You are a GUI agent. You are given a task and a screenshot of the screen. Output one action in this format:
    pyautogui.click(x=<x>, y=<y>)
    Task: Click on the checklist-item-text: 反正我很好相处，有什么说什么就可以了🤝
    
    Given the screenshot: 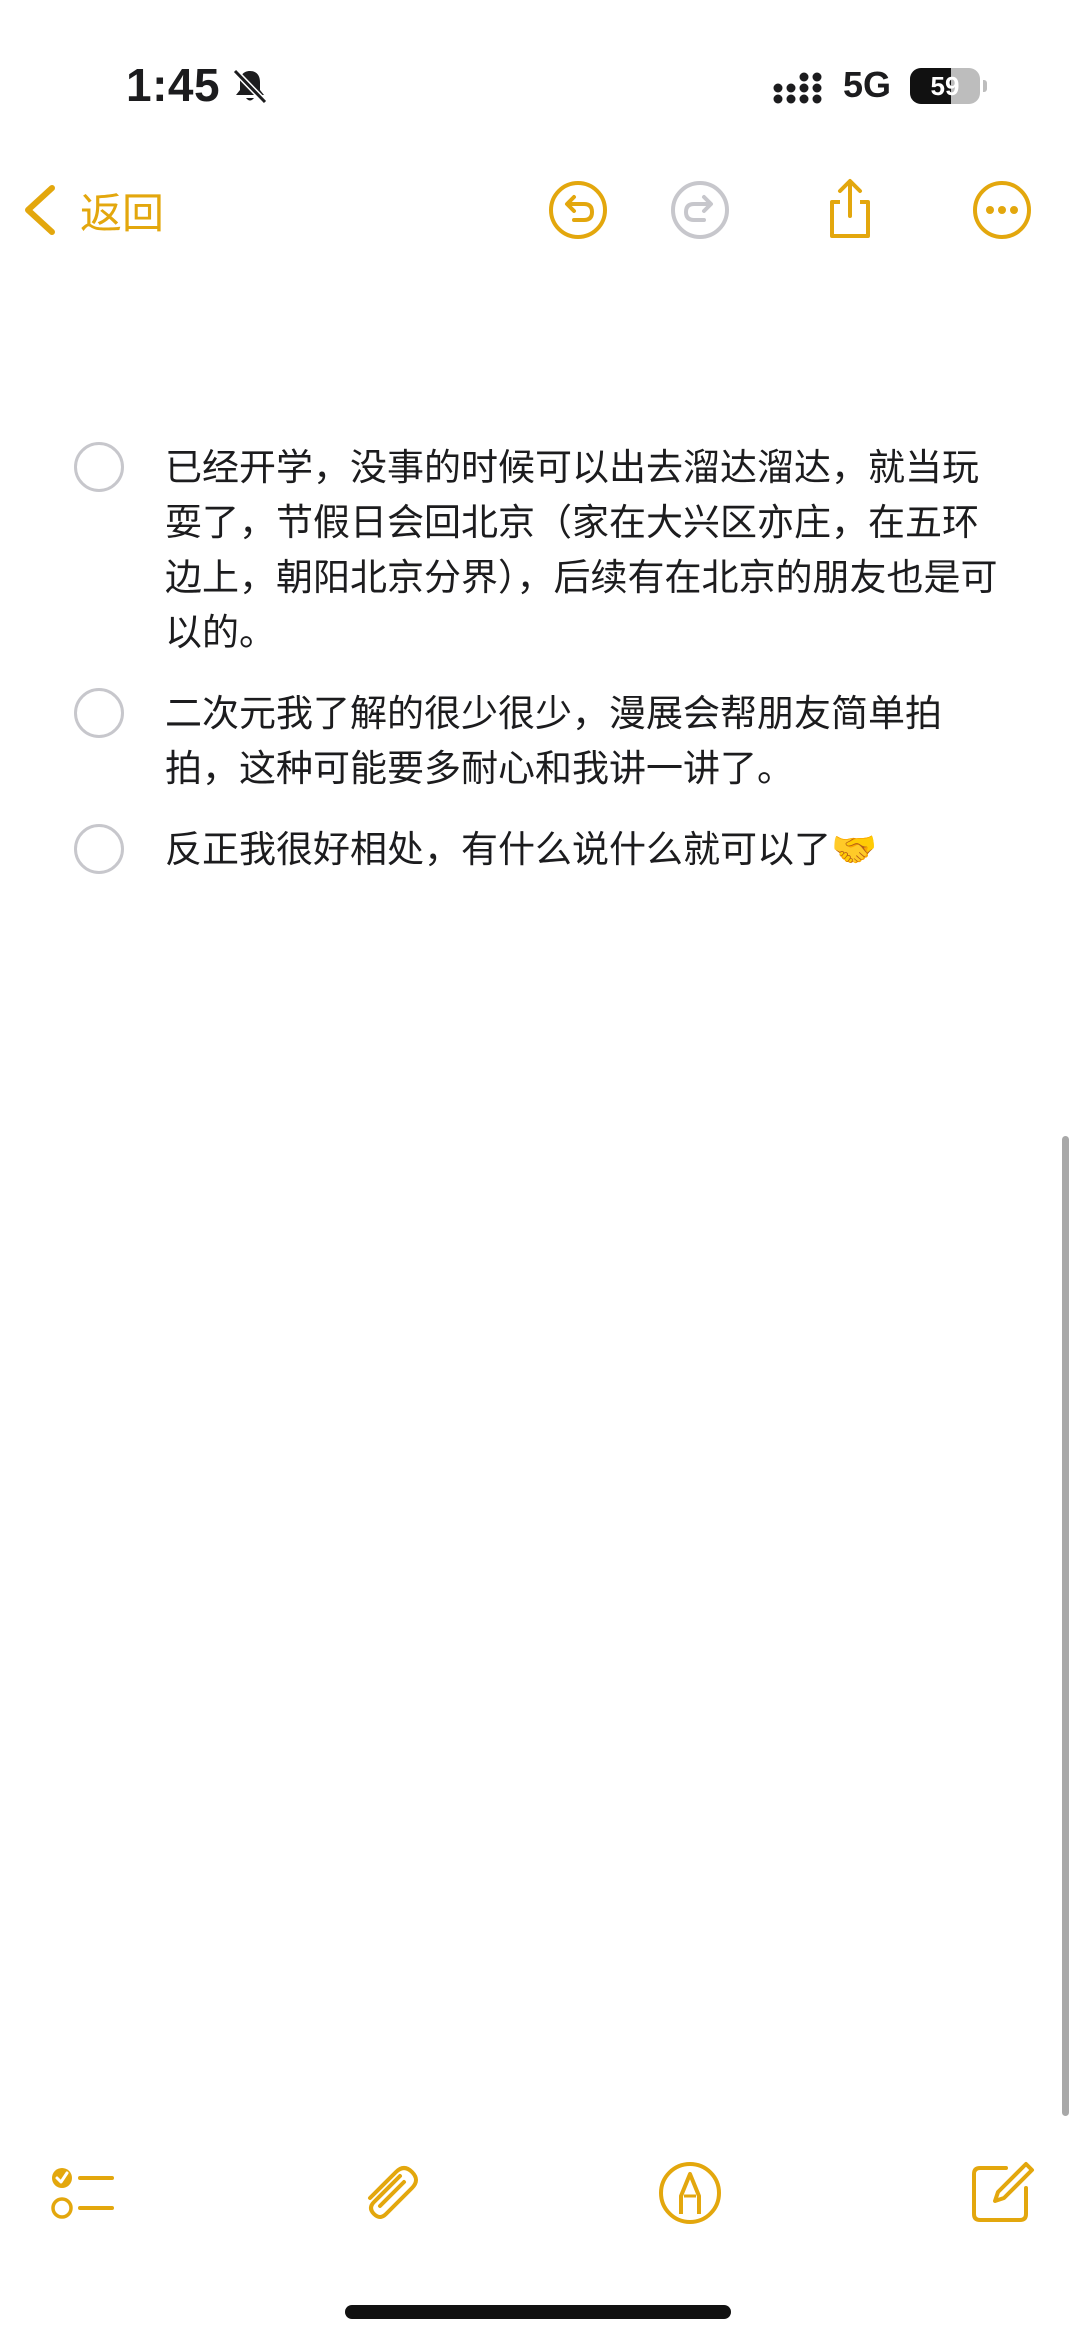 What is the action you would take?
    pyautogui.click(x=587, y=849)
    